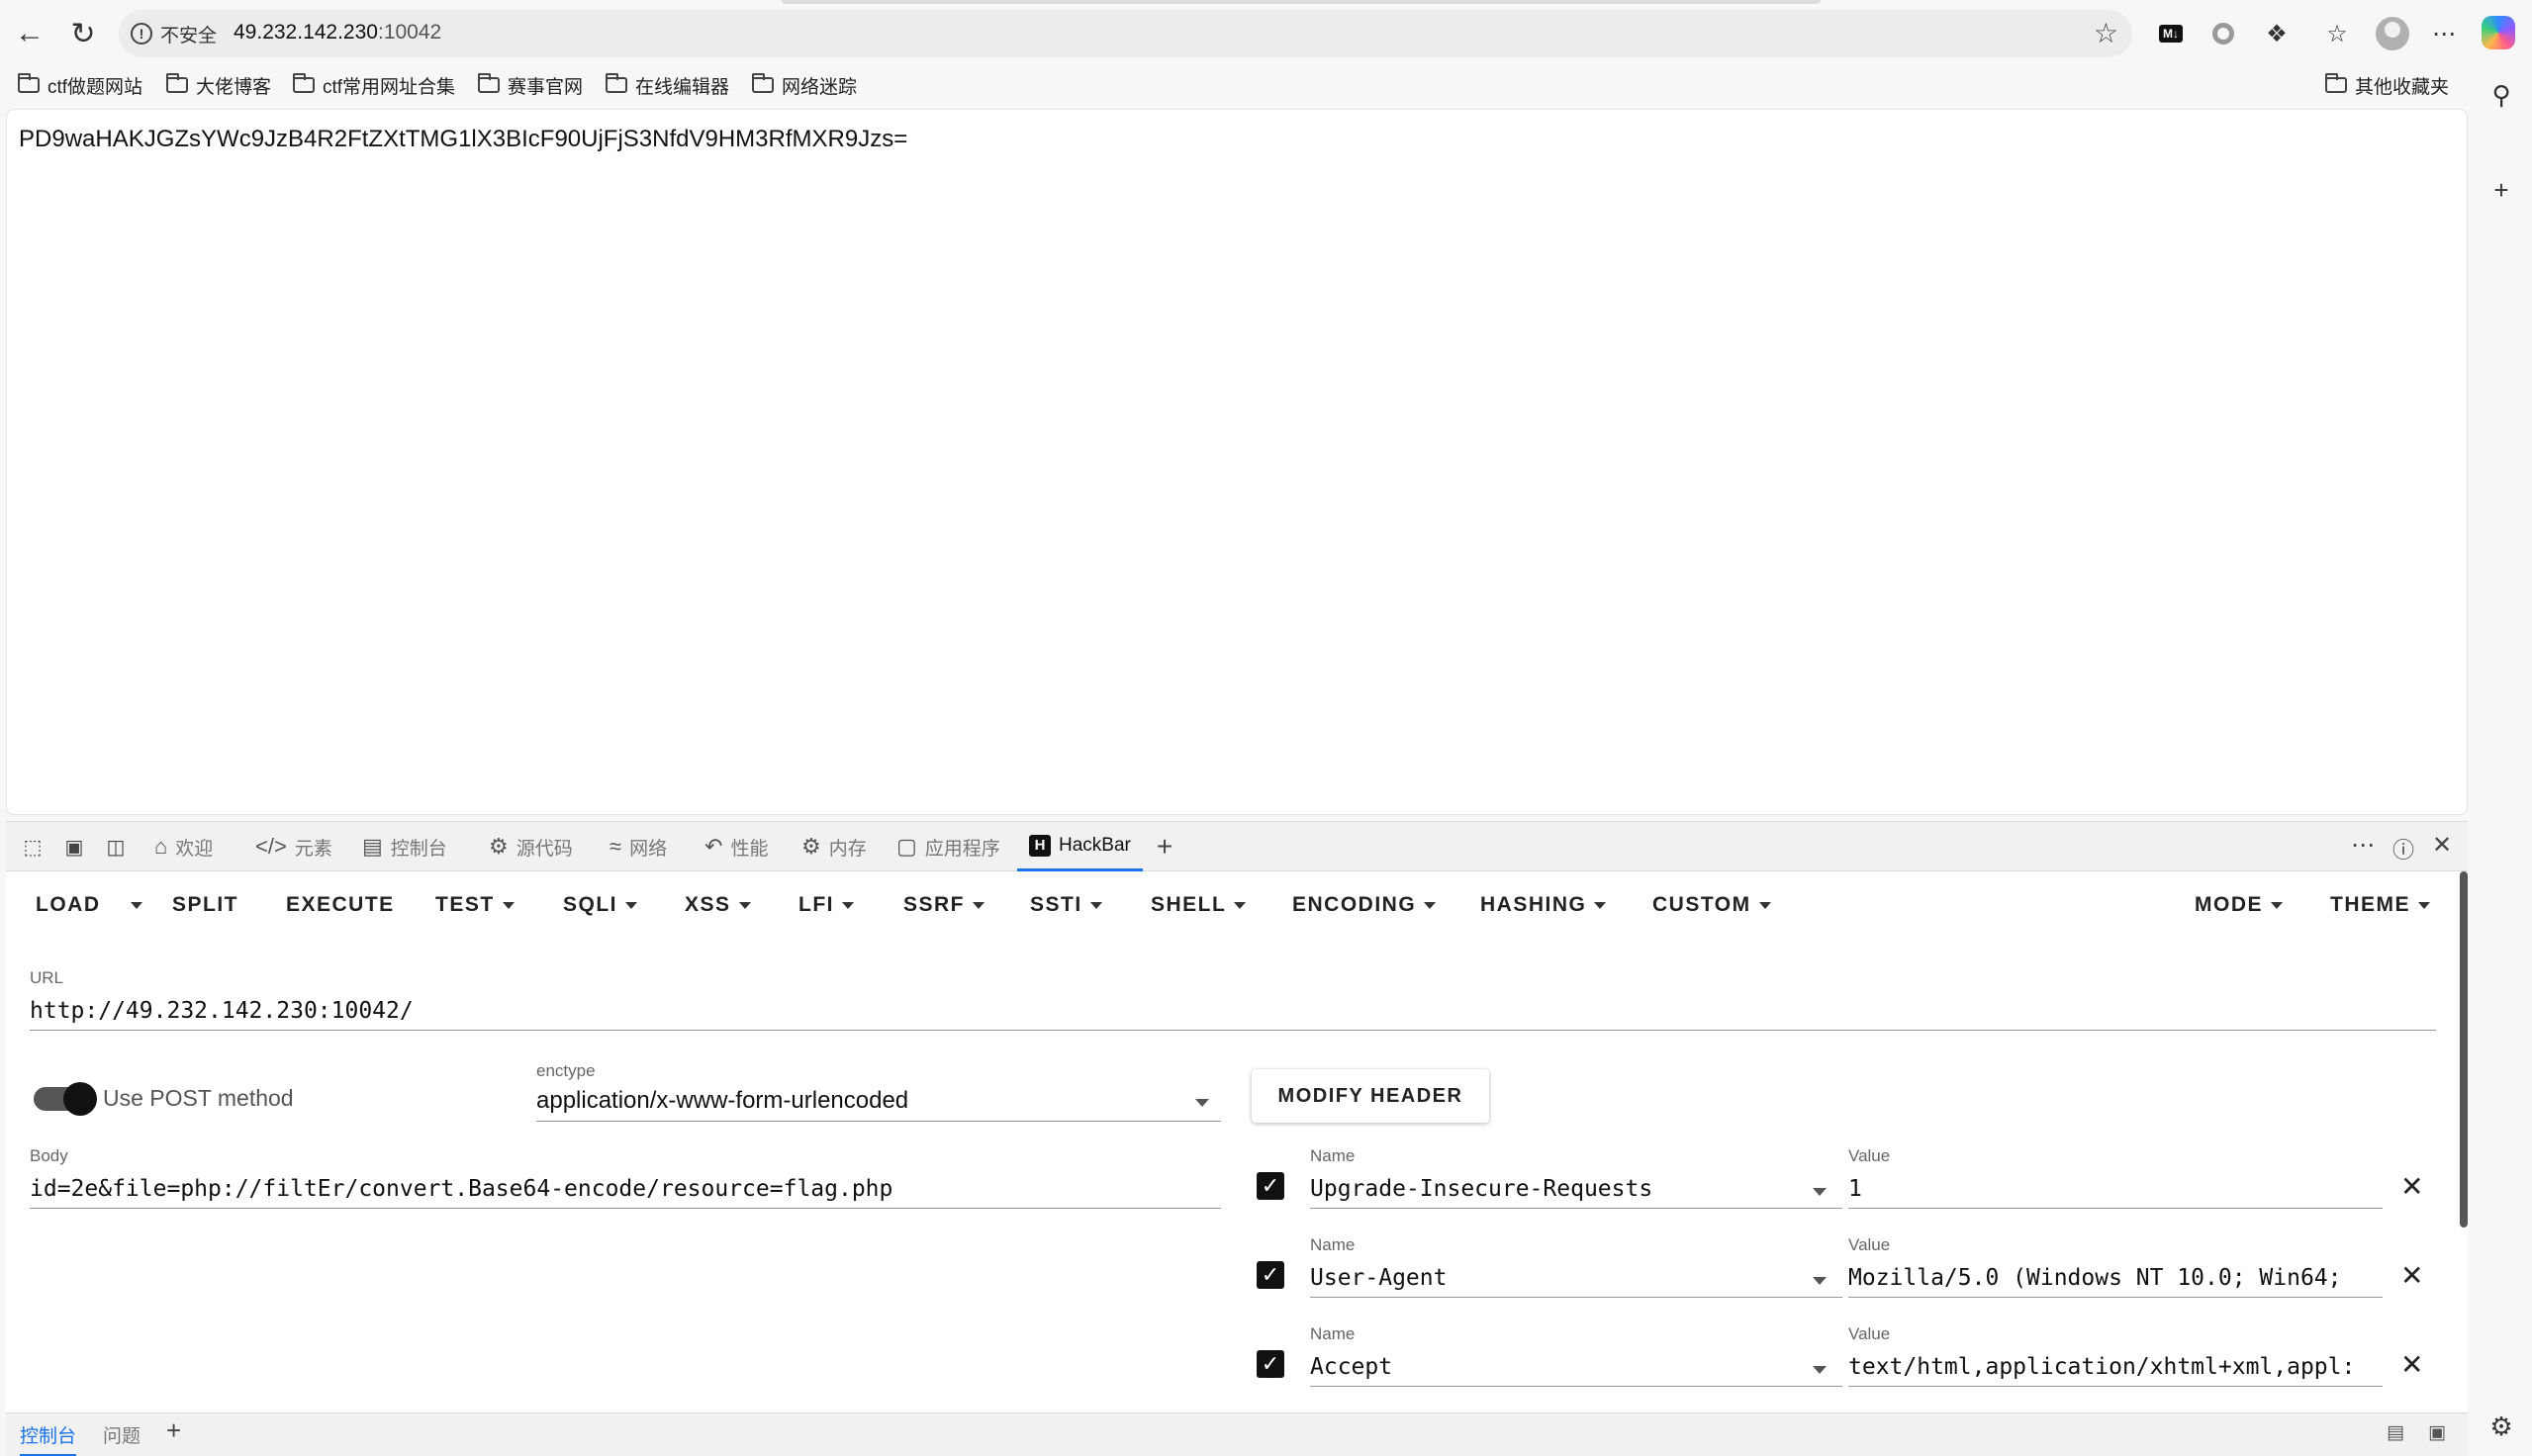 This screenshot has width=2532, height=1456. I want to click on profile-avatar, so click(2392, 33).